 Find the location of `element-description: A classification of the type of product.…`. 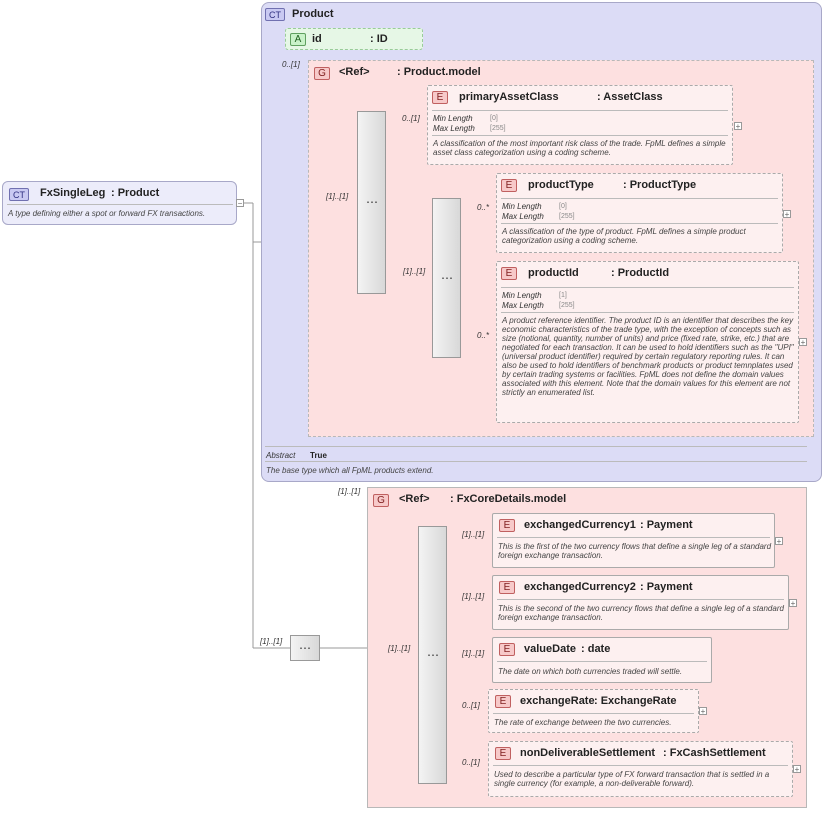

element-description: A classification of the type of product.… is located at coordinates (624, 236).